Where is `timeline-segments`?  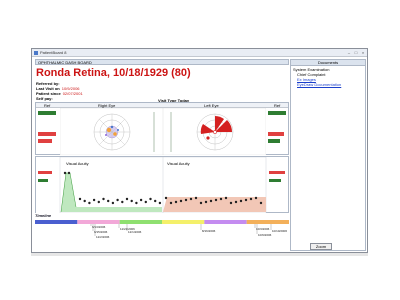 timeline-segments is located at coordinates (162, 222).